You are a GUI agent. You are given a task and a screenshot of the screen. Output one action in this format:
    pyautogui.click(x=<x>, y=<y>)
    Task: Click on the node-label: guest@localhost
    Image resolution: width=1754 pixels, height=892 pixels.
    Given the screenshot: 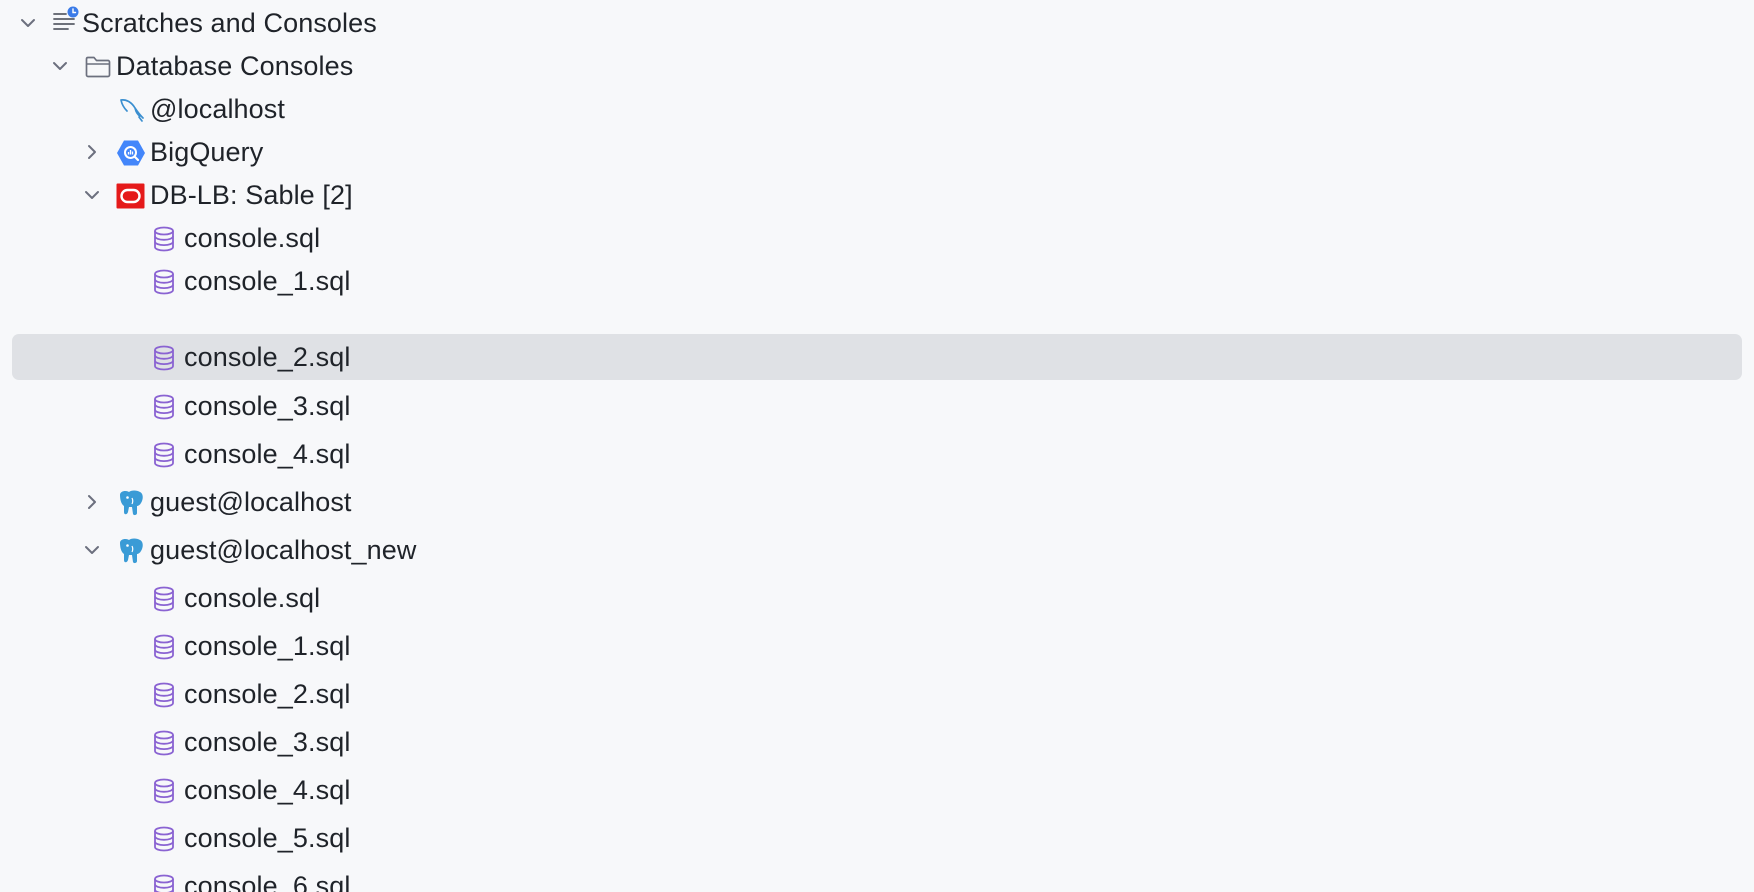 What is the action you would take?
    pyautogui.click(x=251, y=502)
    